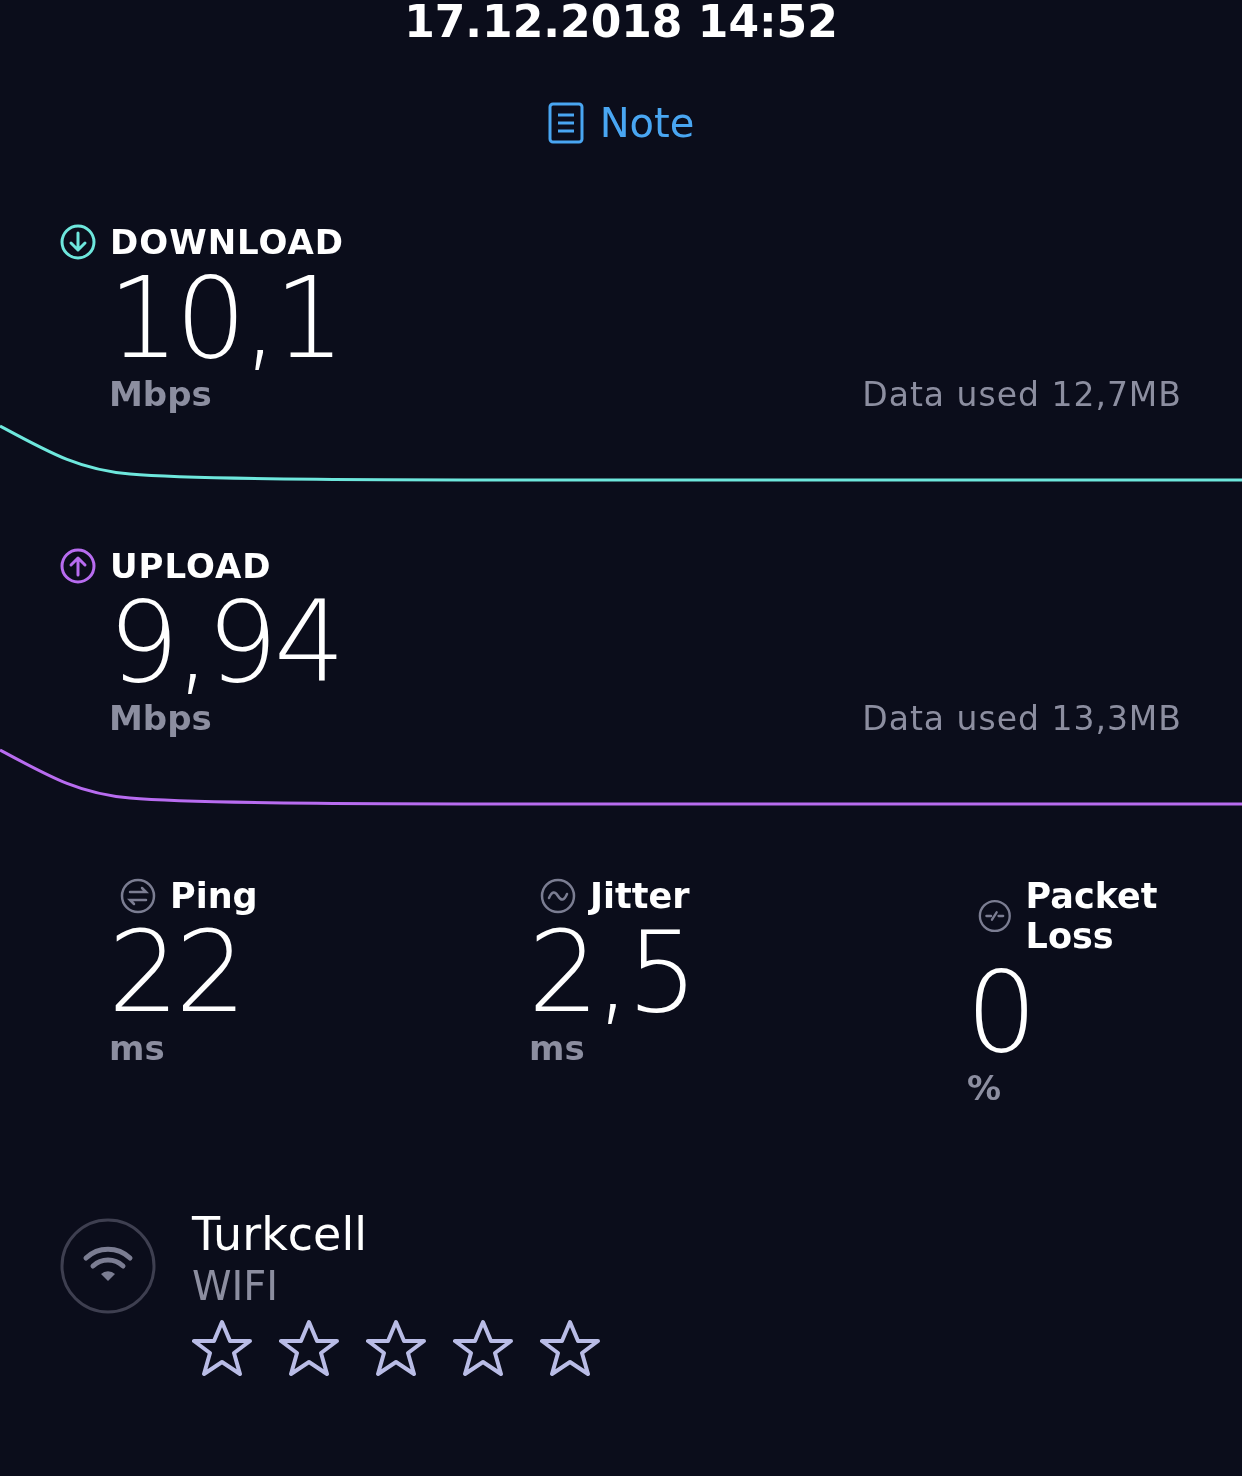 The image size is (1242, 1476). What do you see at coordinates (175, 972) in the screenshot?
I see `stat-value: 22` at bounding box center [175, 972].